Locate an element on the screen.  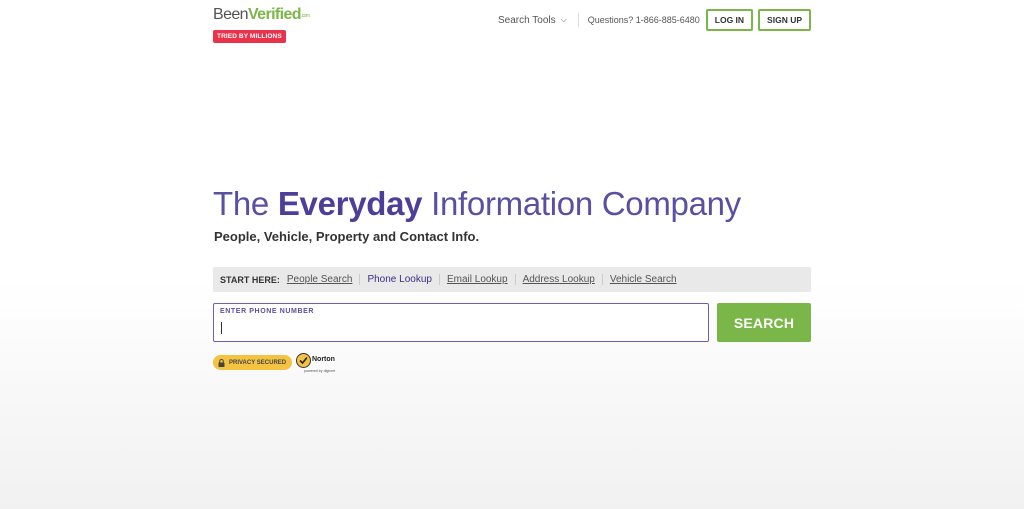
search-tools-dropdown: Search Tools ⌵ is located at coordinates (532, 20).